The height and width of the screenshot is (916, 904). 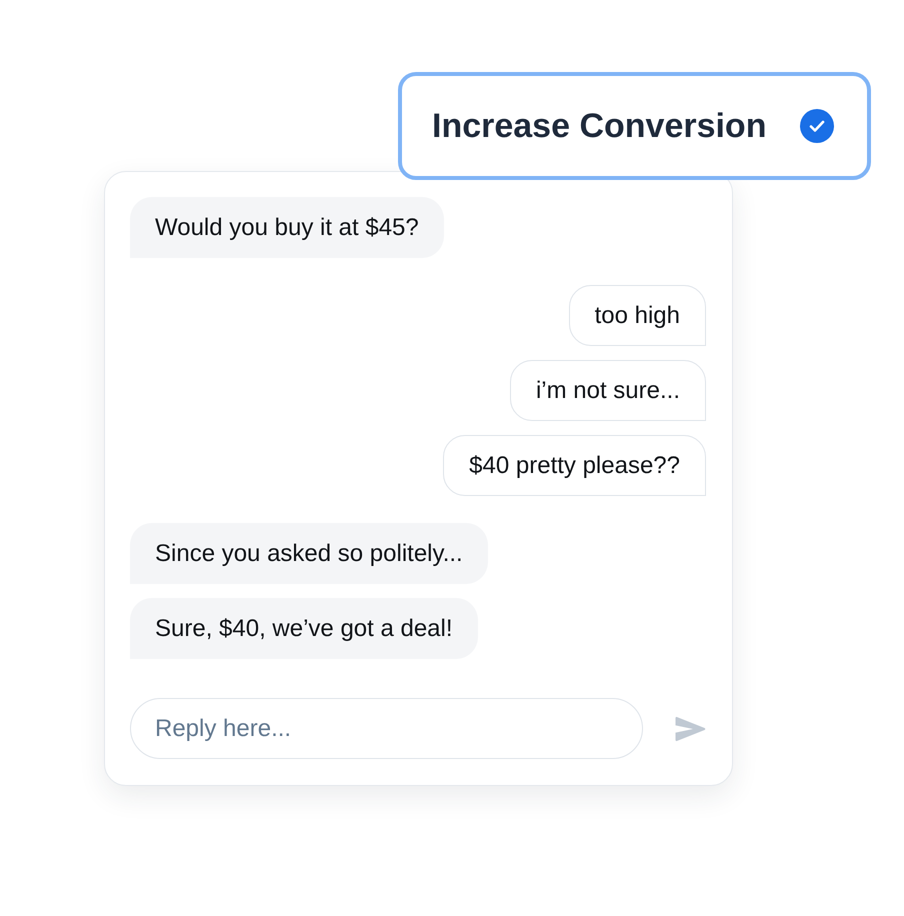 What do you see at coordinates (574, 465) in the screenshot?
I see `sent-message: $40 pretty please??` at bounding box center [574, 465].